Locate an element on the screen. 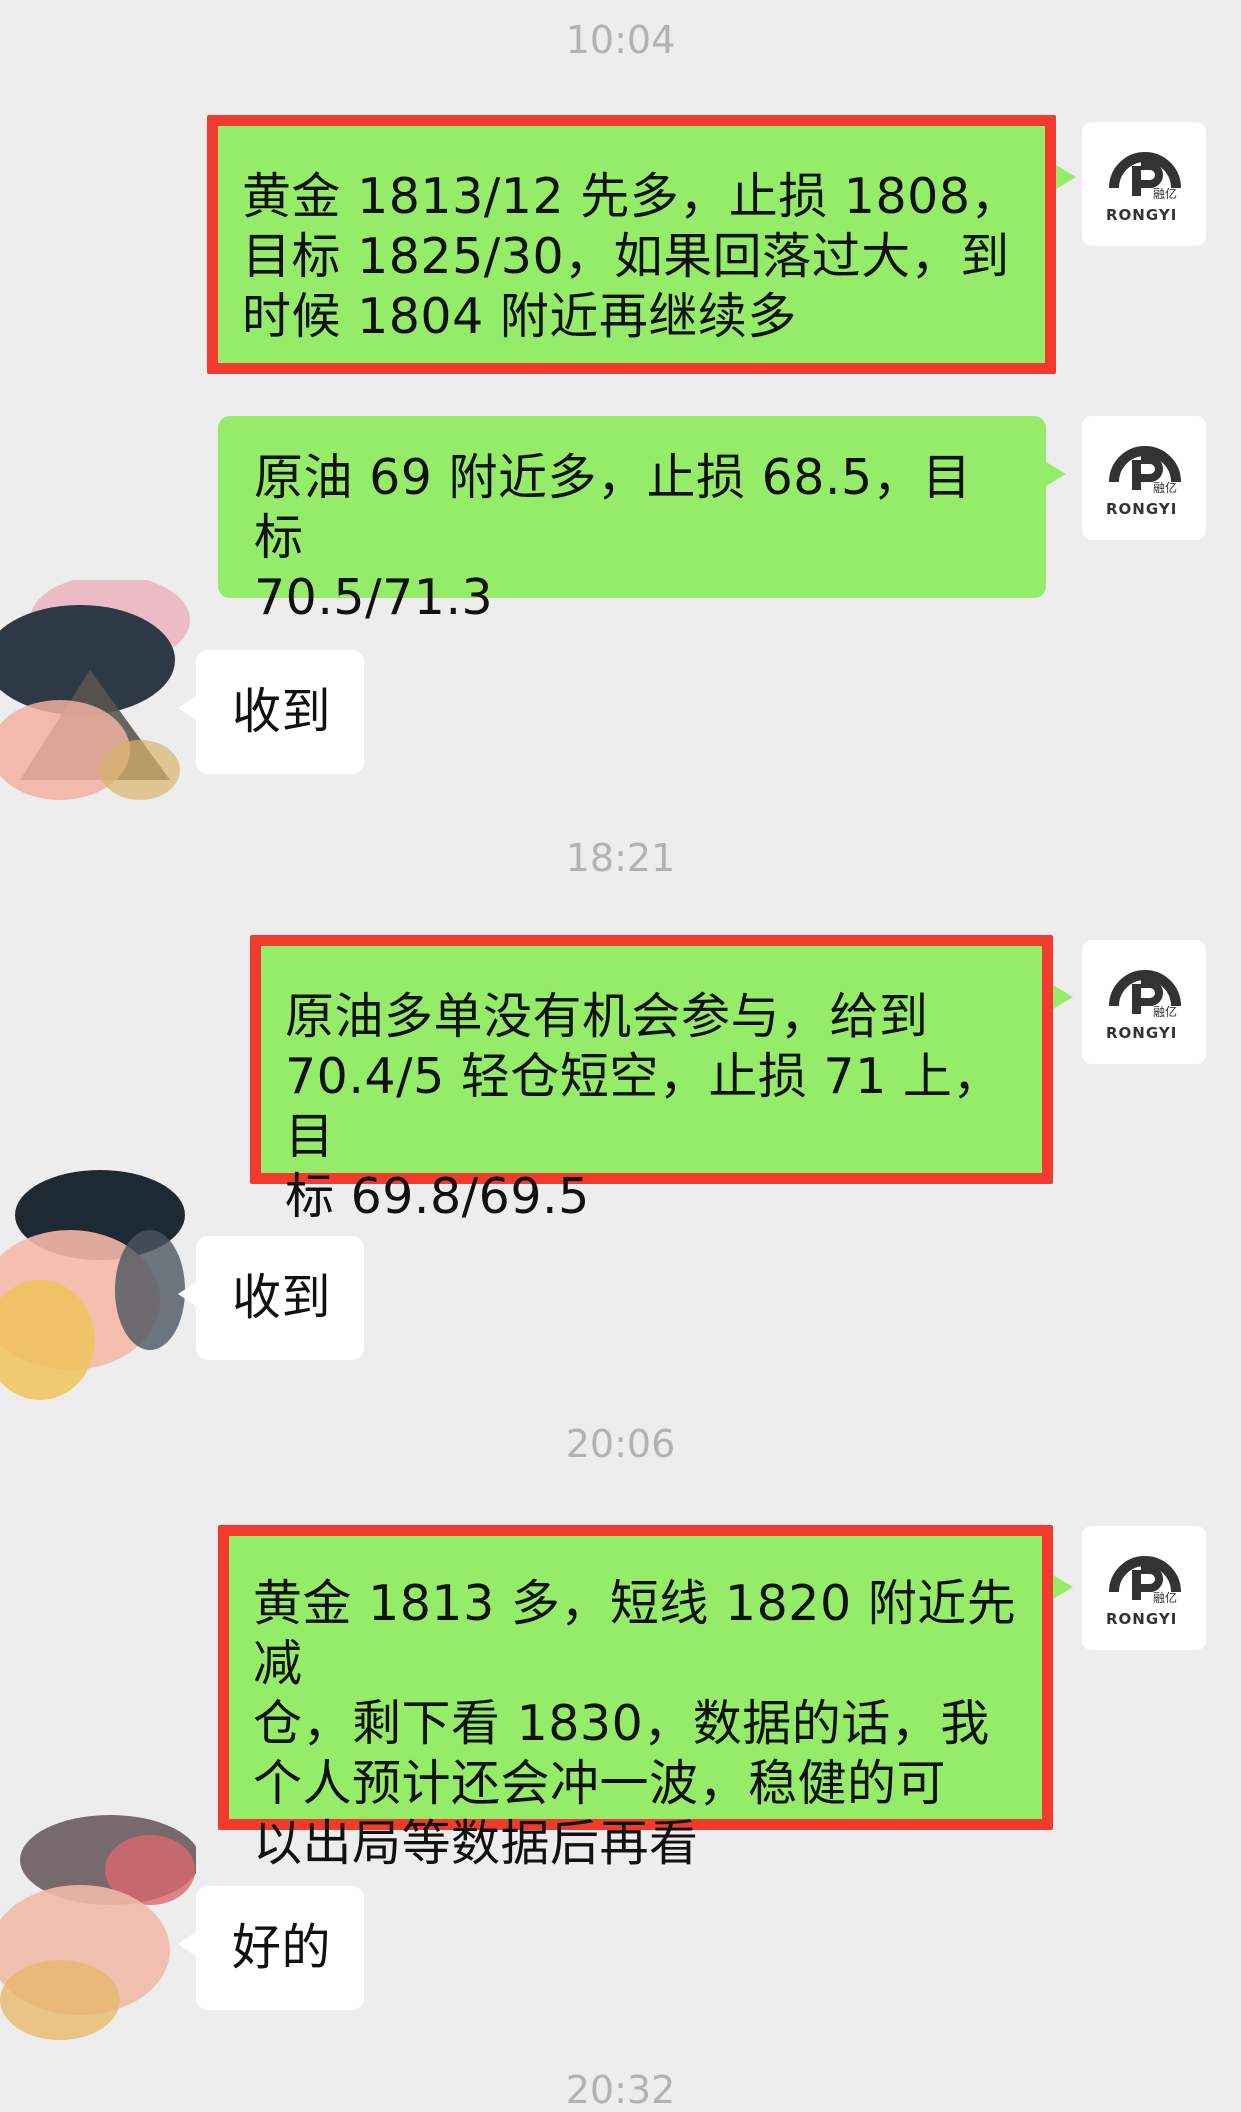  message-line: 标 69.8/69.5 is located at coordinates (437, 1196).